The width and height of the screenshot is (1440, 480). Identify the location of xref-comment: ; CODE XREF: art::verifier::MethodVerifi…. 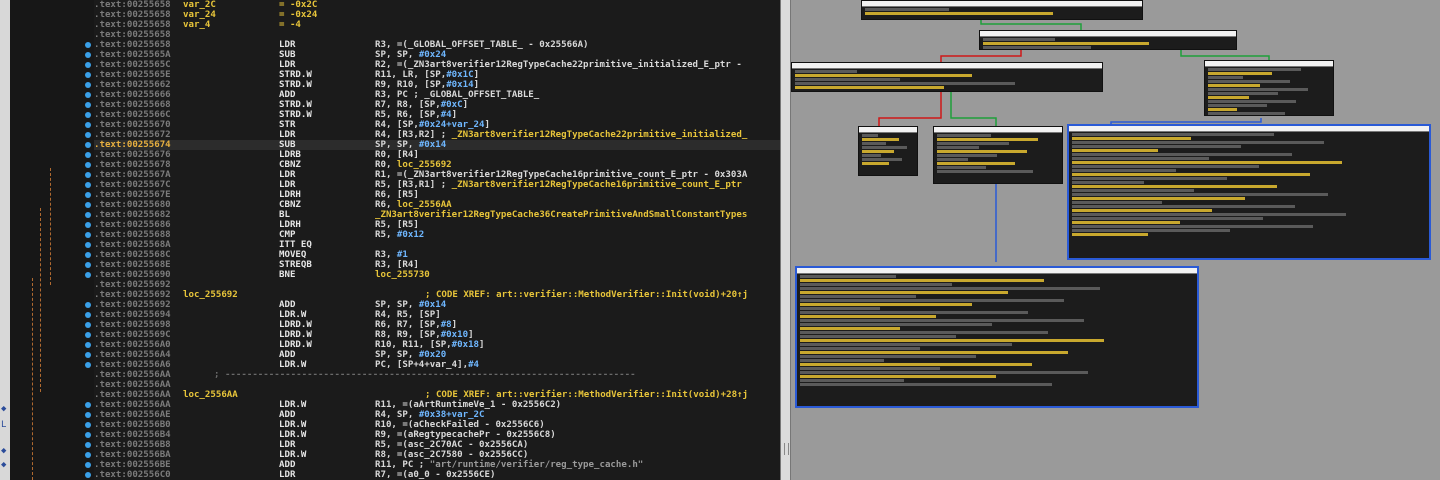
(586, 395).